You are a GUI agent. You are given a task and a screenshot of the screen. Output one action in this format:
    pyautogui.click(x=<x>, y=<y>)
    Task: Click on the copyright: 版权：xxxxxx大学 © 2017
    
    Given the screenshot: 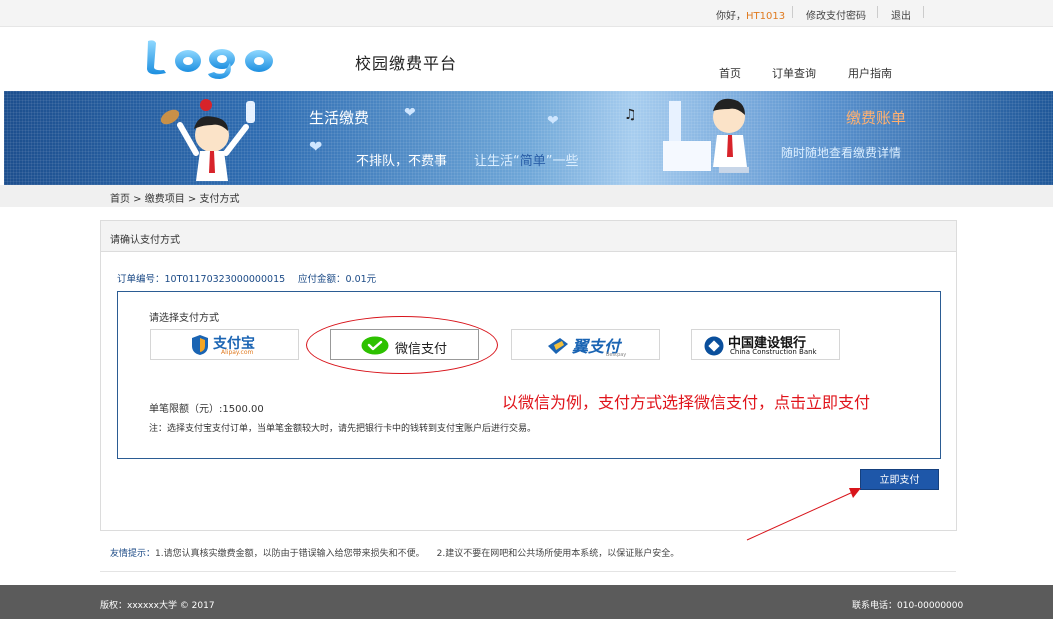 What is the action you would take?
    pyautogui.click(x=157, y=606)
    